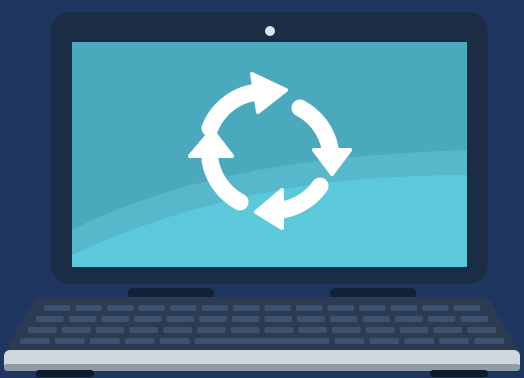 The height and width of the screenshot is (378, 524). Describe the element at coordinates (270, 31) in the screenshot. I see `webcam-icon` at that location.